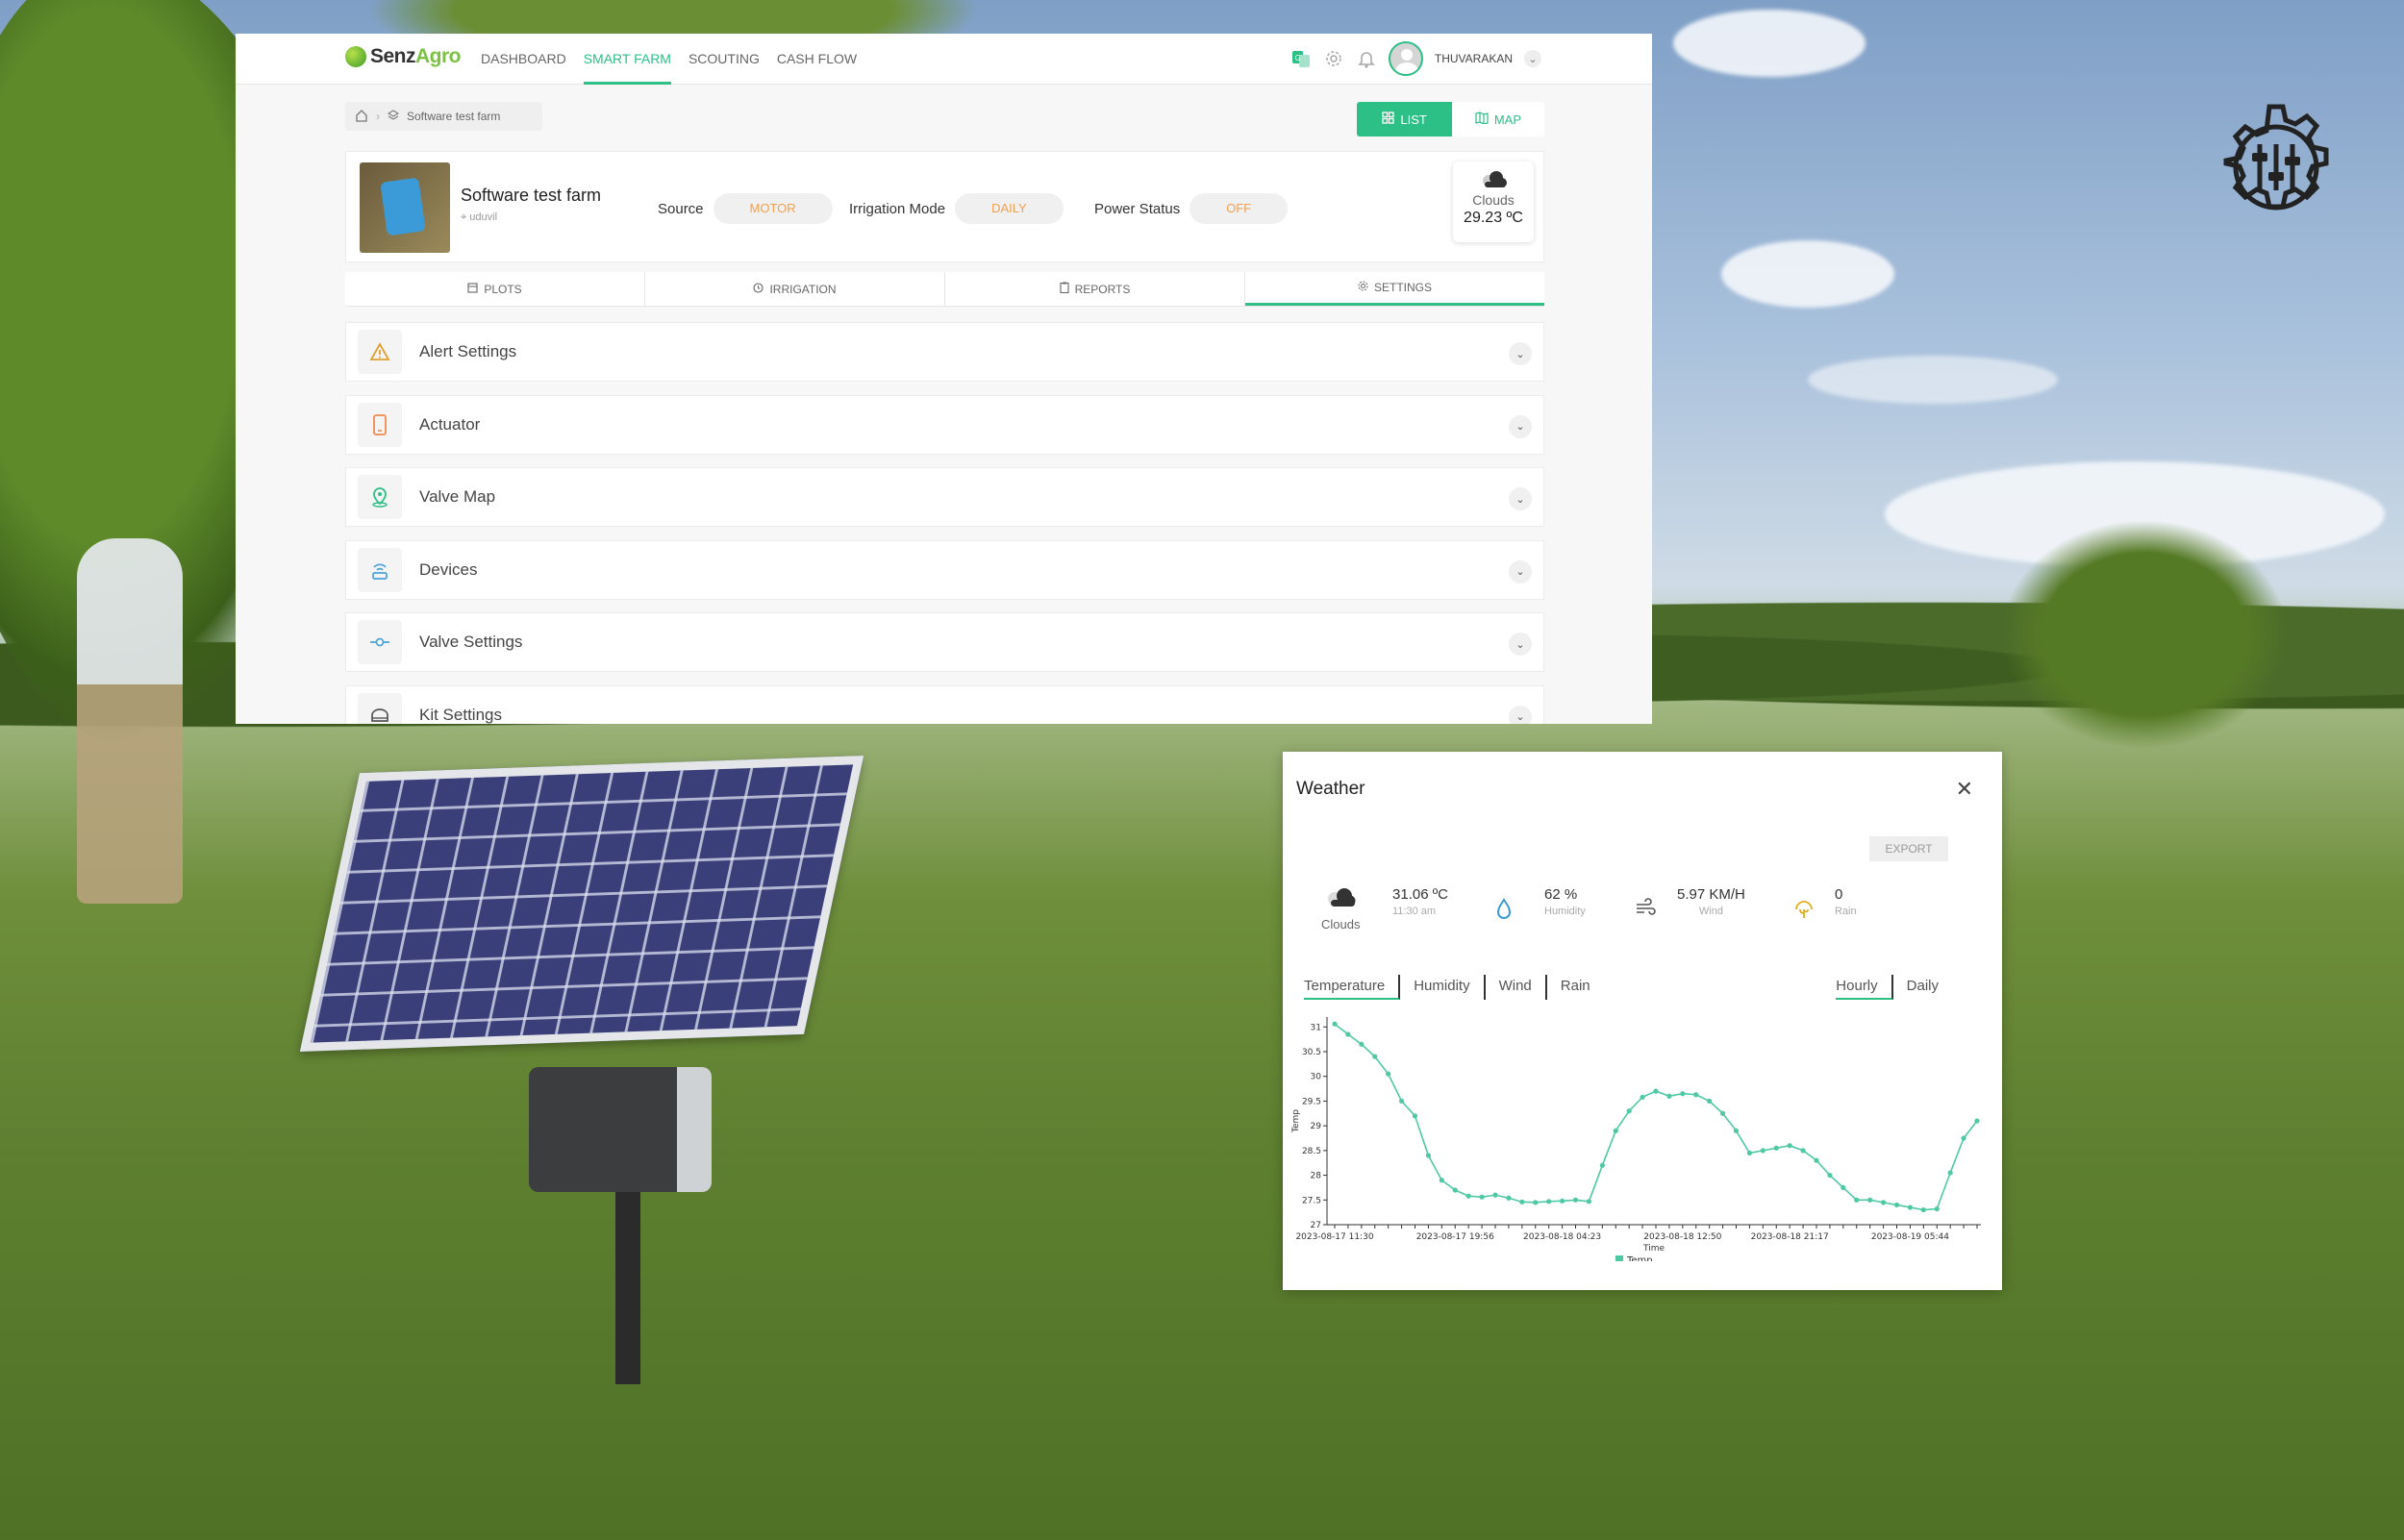 Image resolution: width=2404 pixels, height=1540 pixels. What do you see at coordinates (1864, 987) in the screenshot?
I see `tab-hourly: Hourly` at bounding box center [1864, 987].